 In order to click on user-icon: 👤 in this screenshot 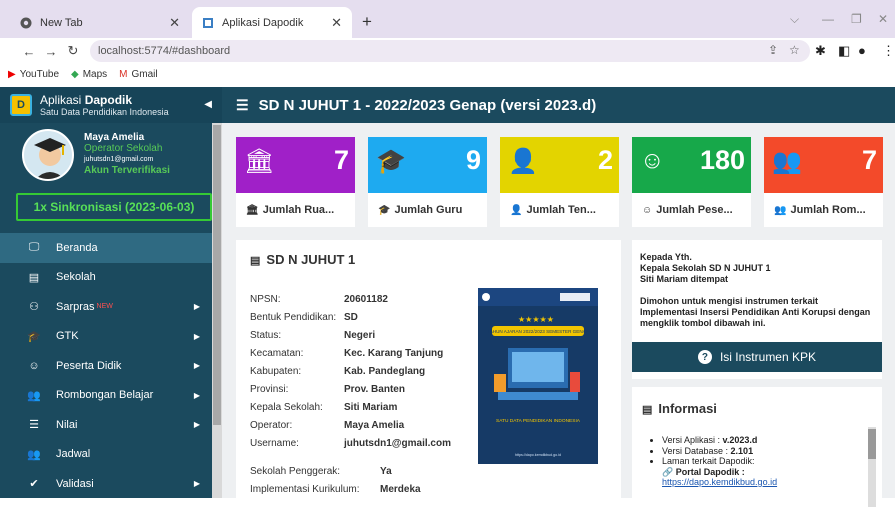, I will do `click(523, 161)`.